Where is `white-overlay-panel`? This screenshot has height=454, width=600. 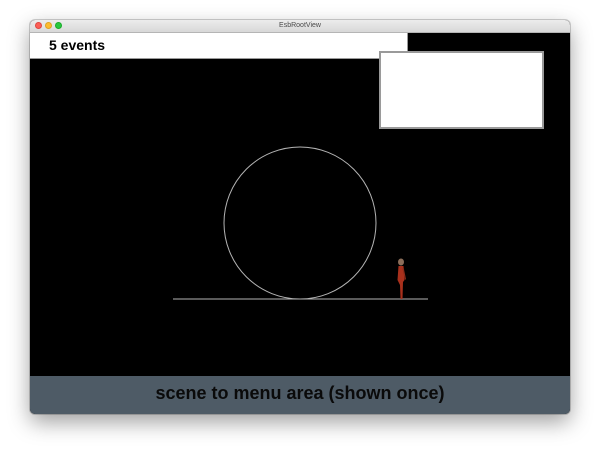 white-overlay-panel is located at coordinates (461, 90).